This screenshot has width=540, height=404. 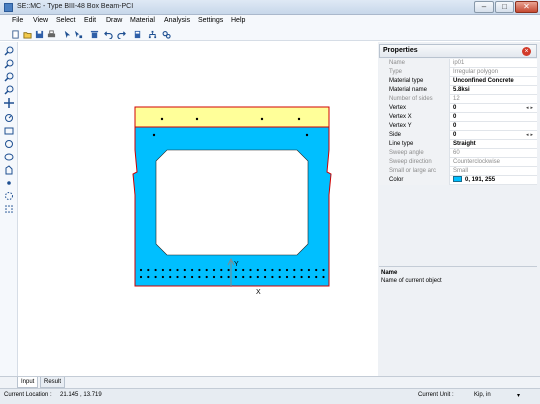 What do you see at coordinates (458, 135) in the screenshot?
I see `property-row: Side 0 ◂▸` at bounding box center [458, 135].